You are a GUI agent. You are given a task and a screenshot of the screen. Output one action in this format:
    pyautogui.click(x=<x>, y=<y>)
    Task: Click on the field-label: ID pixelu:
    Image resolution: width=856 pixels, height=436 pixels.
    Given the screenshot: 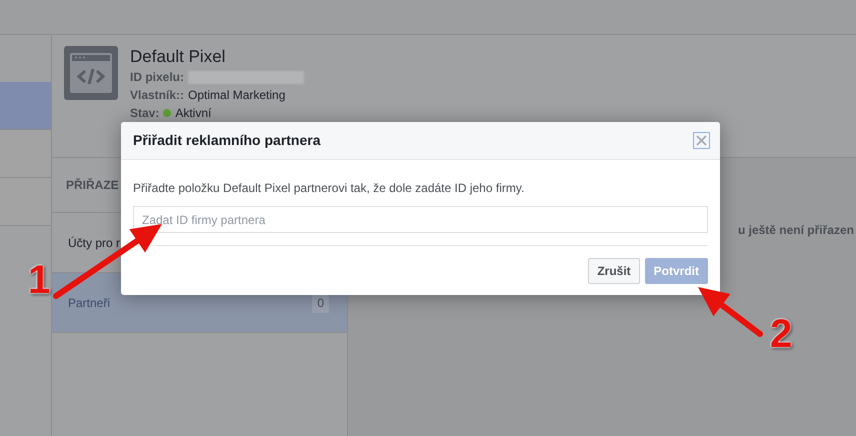 What is the action you would take?
    pyautogui.click(x=157, y=77)
    